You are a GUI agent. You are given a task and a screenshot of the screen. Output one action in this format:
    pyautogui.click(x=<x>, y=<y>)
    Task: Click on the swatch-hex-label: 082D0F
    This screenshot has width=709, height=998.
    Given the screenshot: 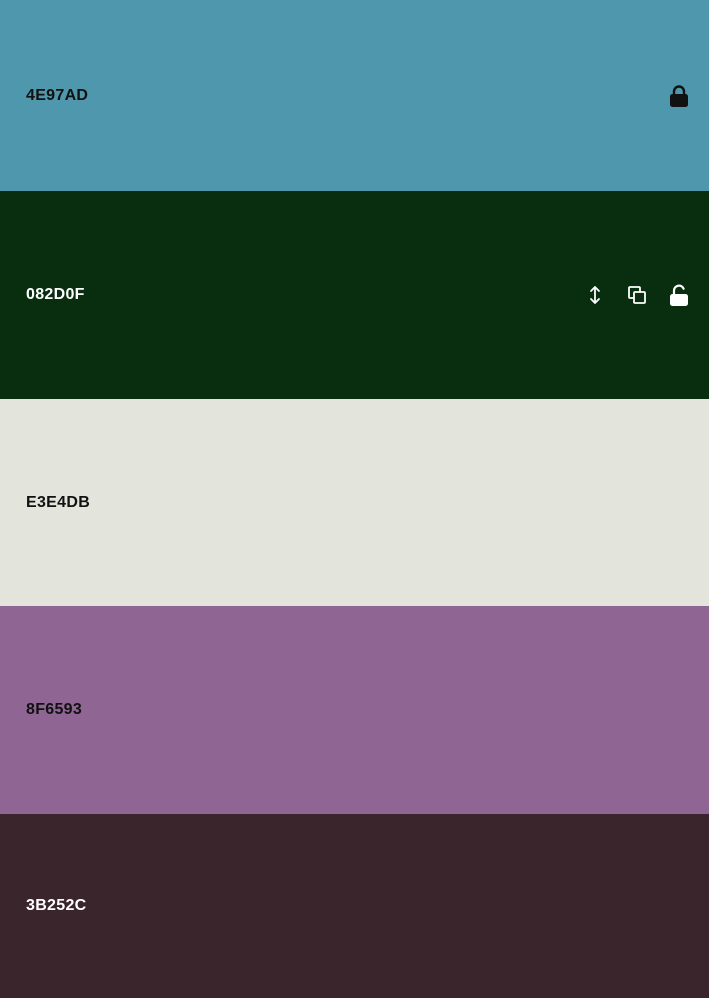 What is the action you would take?
    pyautogui.click(x=55, y=295)
    